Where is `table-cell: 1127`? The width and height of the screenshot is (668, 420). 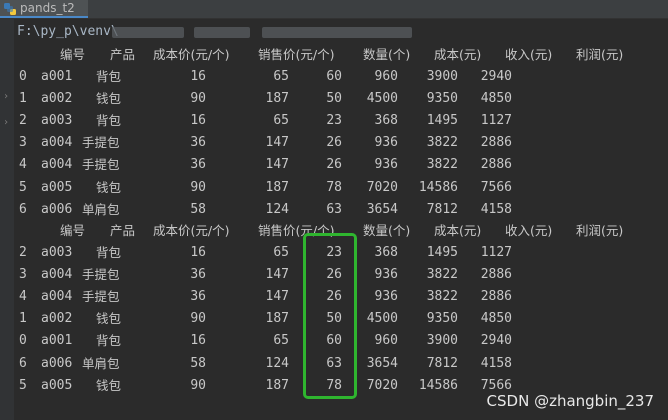 table-cell: 1127 is located at coordinates (496, 252).